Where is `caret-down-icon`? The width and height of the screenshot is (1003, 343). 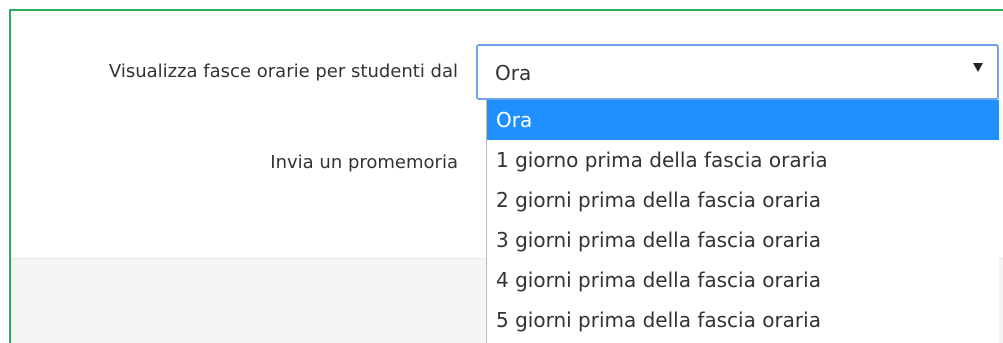 caret-down-icon is located at coordinates (978, 67).